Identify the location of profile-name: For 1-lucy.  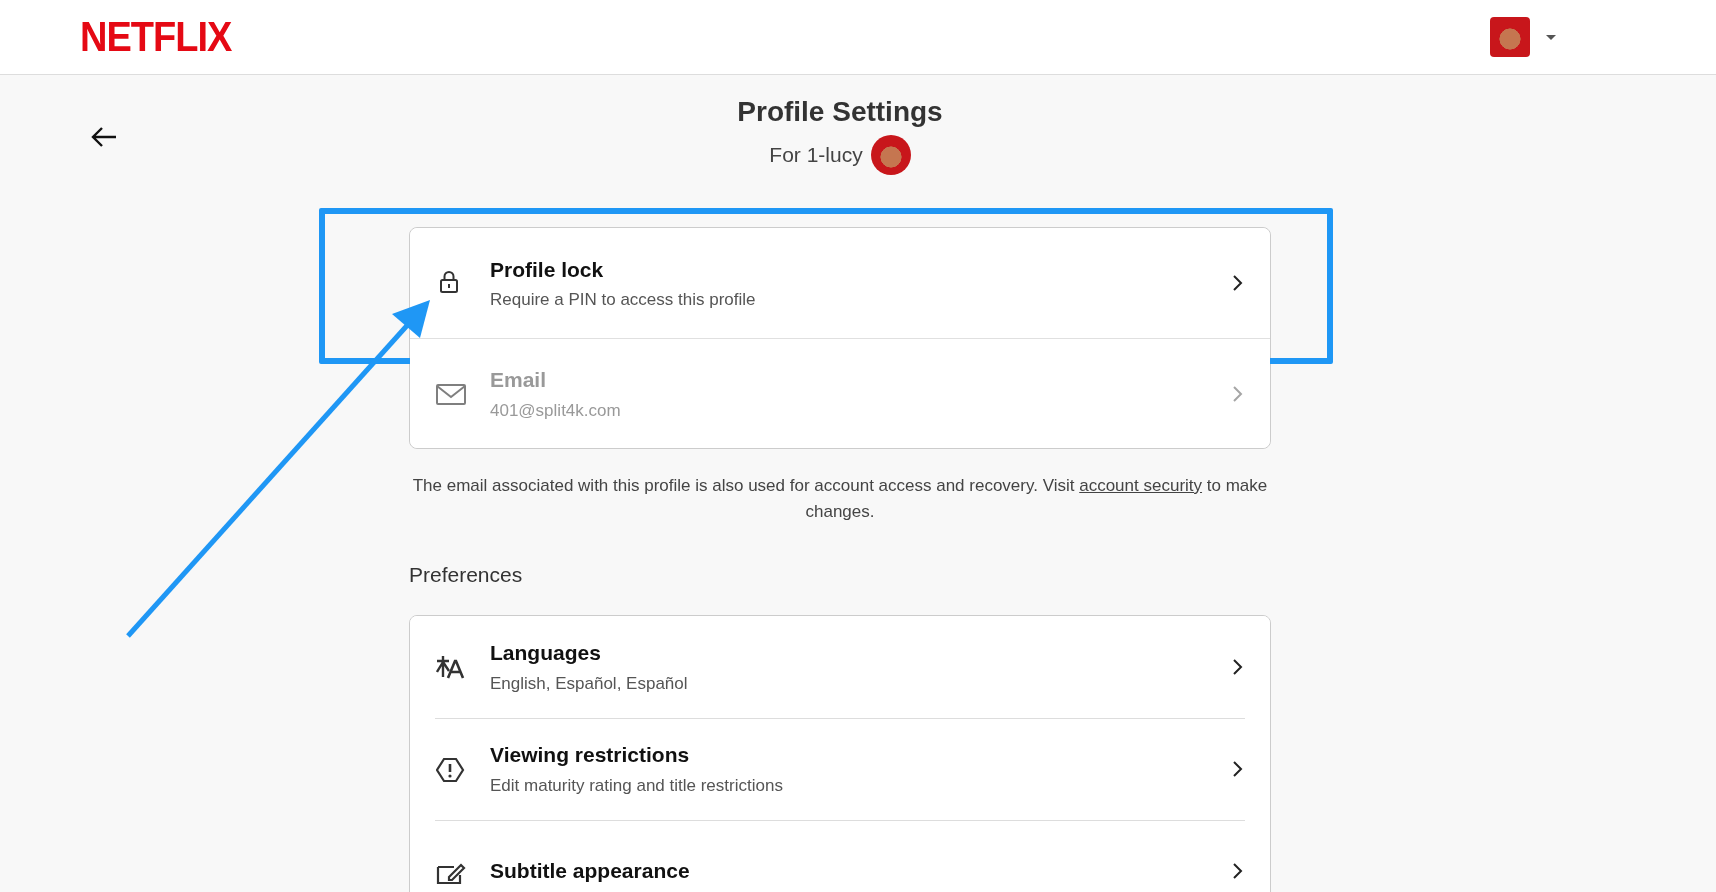
(816, 155).